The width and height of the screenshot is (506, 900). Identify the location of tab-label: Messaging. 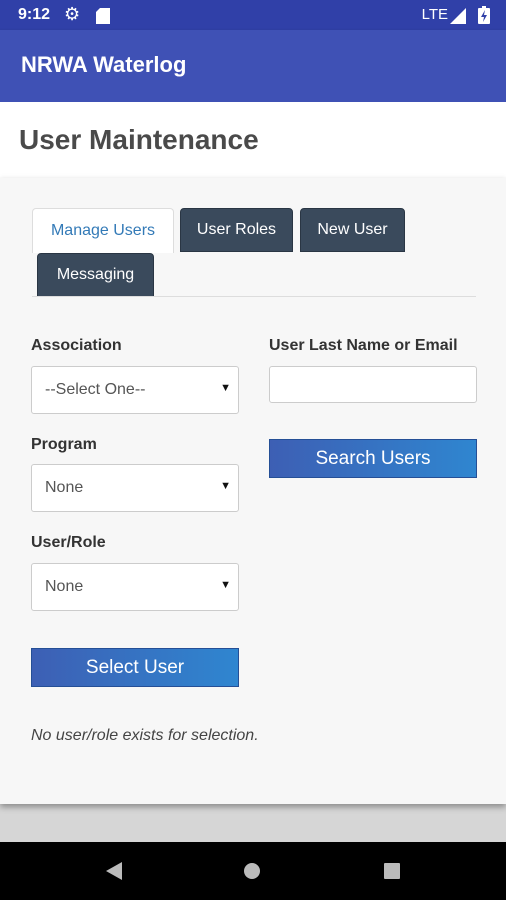
(95, 274).